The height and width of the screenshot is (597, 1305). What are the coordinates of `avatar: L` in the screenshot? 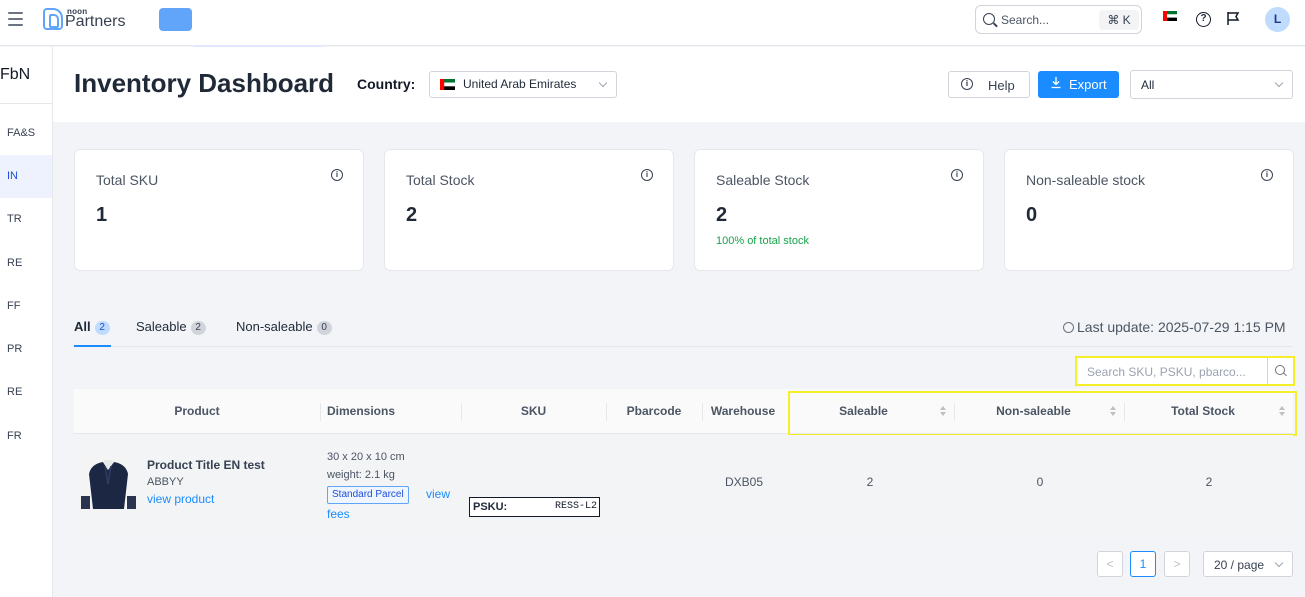 It's located at (1277, 19).